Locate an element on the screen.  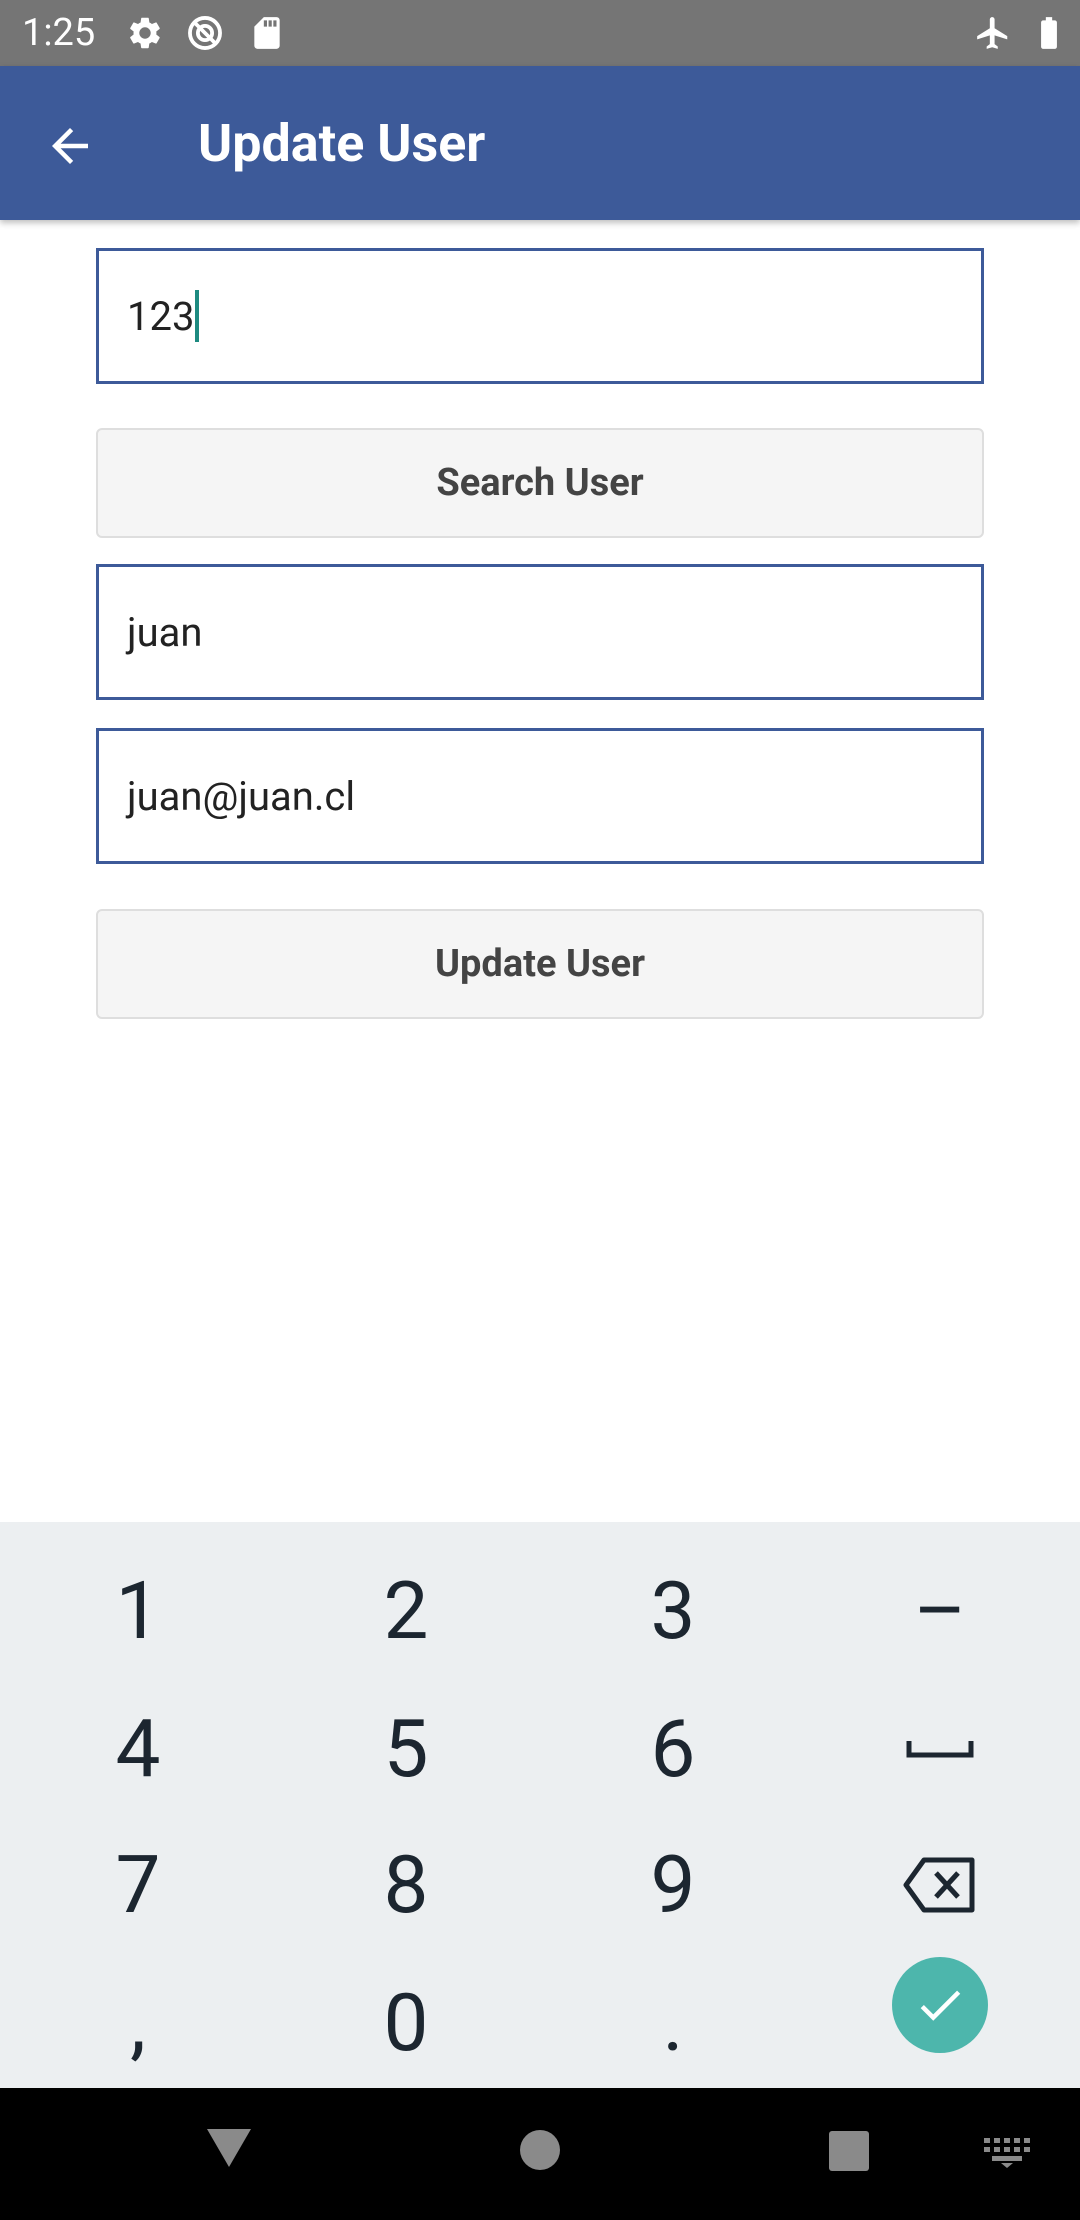
key-period: . is located at coordinates (673, 2023).